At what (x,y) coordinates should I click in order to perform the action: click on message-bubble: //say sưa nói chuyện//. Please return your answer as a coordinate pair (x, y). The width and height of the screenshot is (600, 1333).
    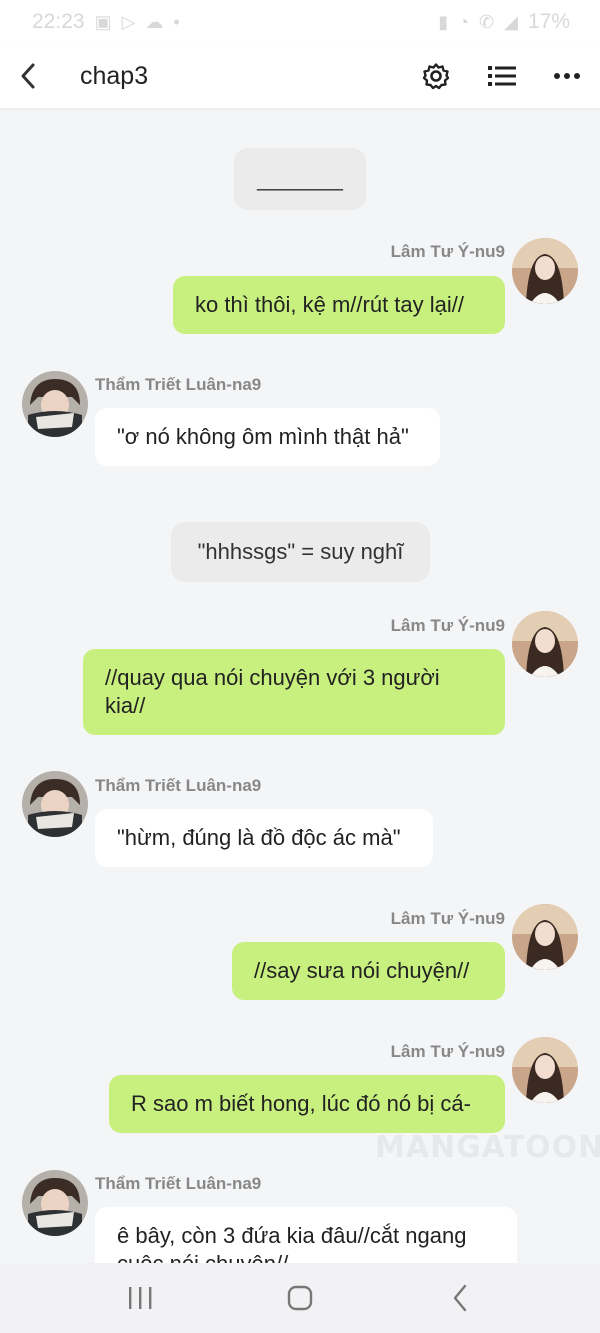
    Looking at the image, I should click on (368, 971).